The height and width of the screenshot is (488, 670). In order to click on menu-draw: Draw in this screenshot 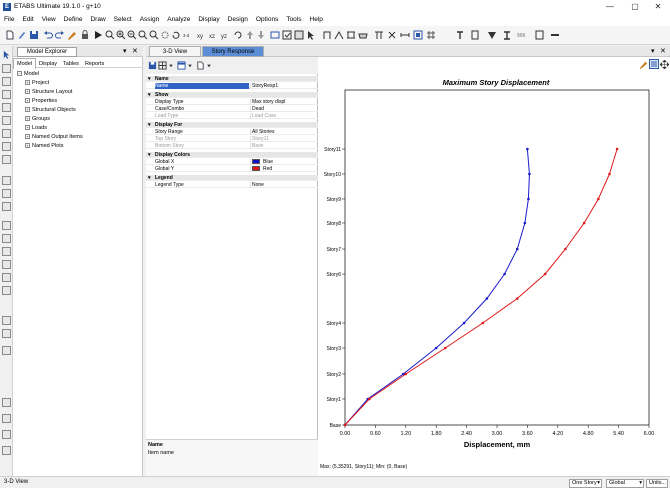, I will do `click(97, 20)`.